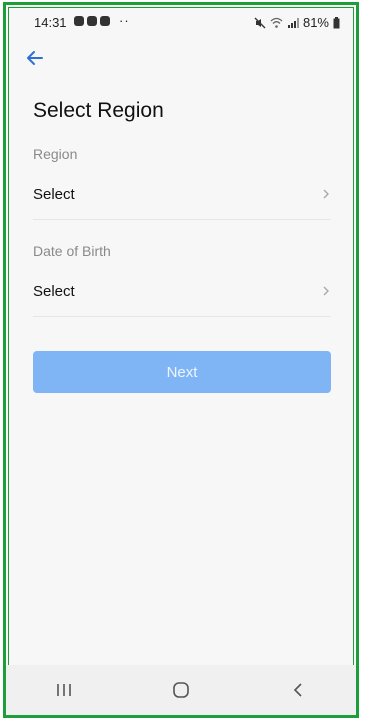  I want to click on system-nav-bar, so click(181, 690).